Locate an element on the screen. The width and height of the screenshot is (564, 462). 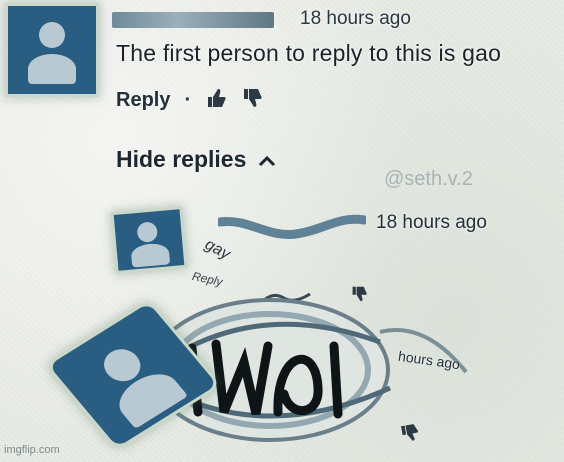
commenter-avatar is located at coordinates (52, 50).